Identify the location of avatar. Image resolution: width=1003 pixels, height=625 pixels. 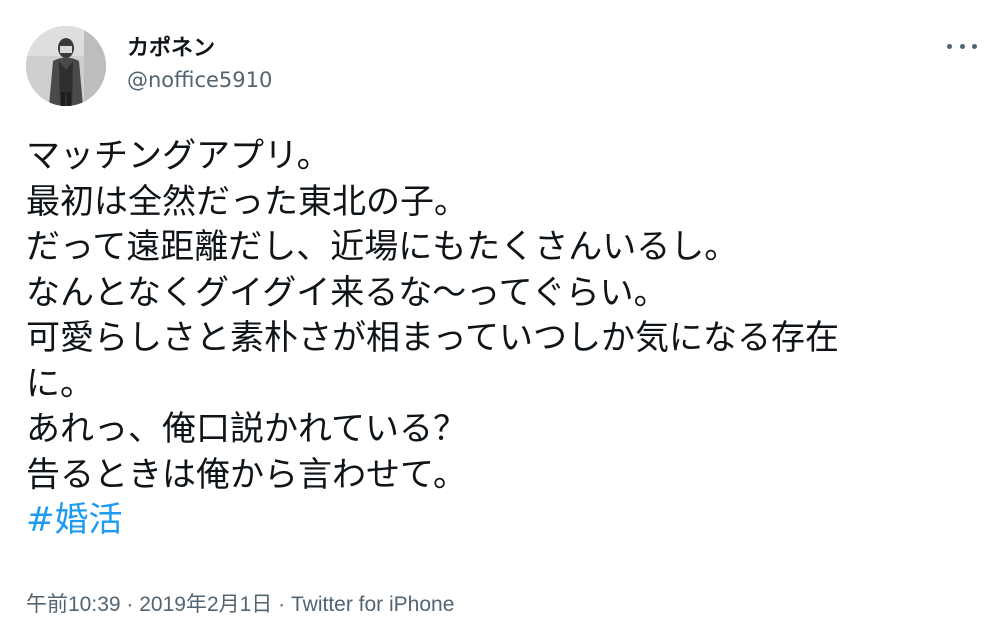
(66, 66).